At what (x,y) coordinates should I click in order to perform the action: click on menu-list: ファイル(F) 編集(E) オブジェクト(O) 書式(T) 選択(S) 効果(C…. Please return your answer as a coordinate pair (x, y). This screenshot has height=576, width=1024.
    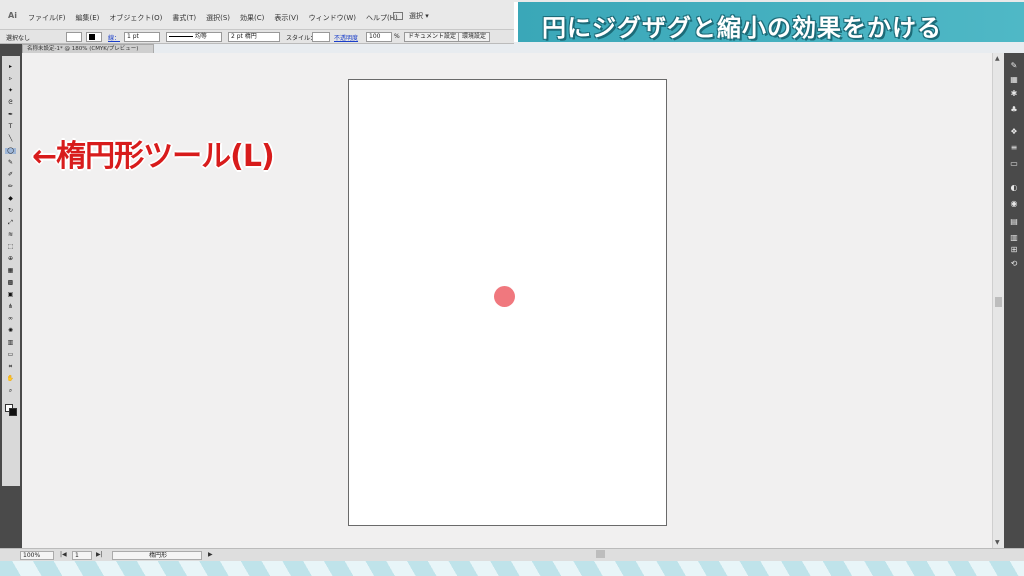
    Looking at the image, I should click on (213, 18).